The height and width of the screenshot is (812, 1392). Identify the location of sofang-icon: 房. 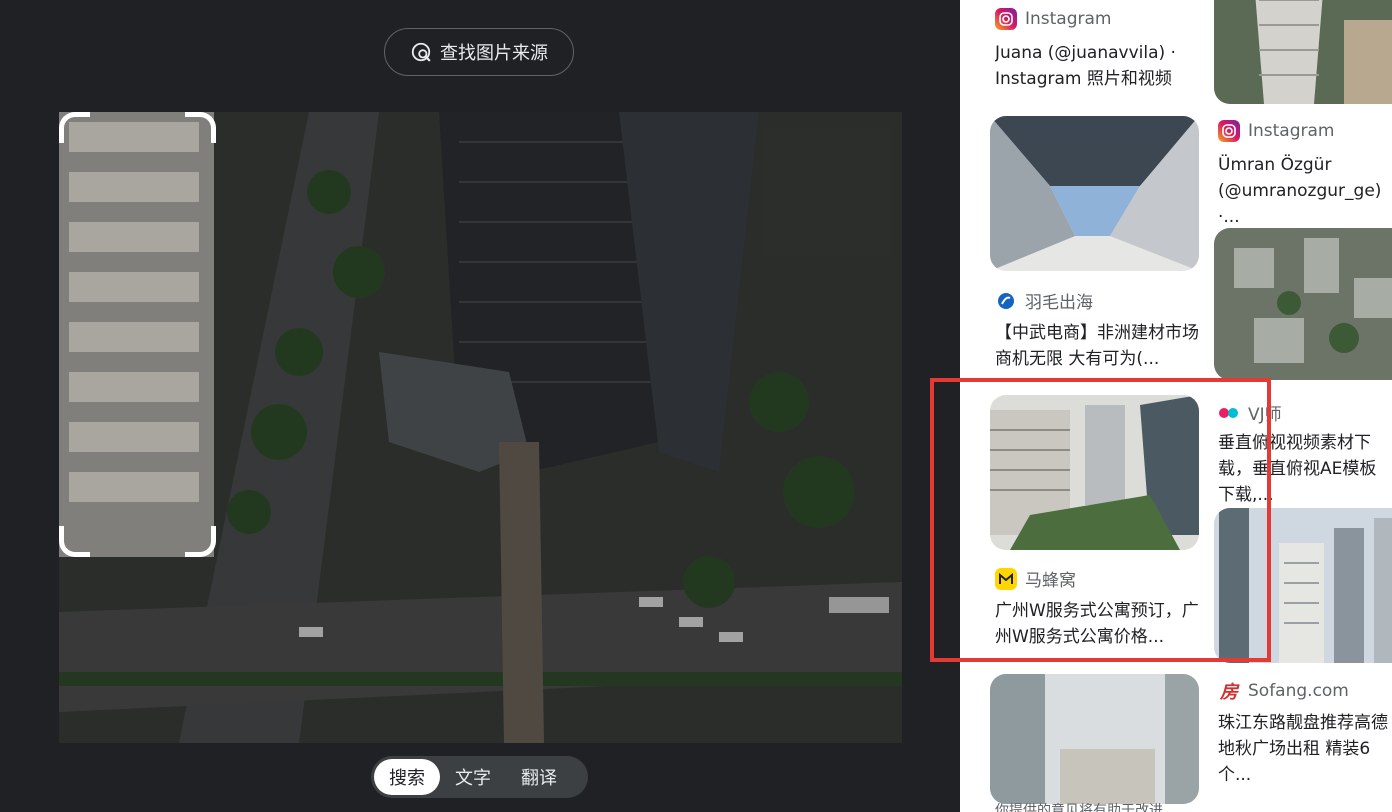
(1229, 692).